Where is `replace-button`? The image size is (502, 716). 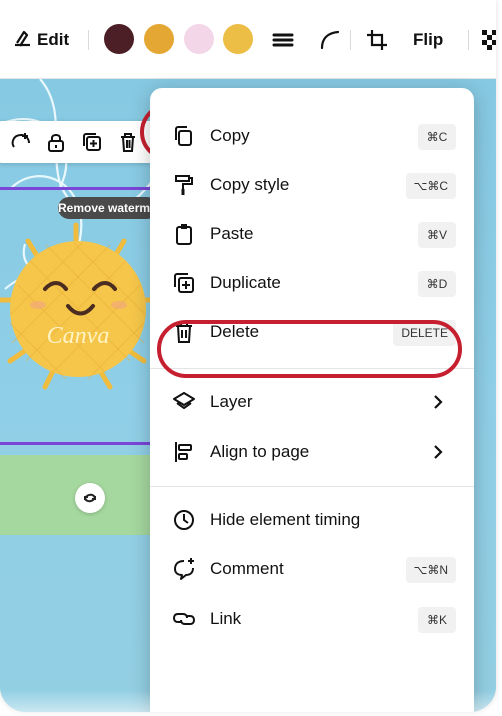 replace-button is located at coordinates (20, 142).